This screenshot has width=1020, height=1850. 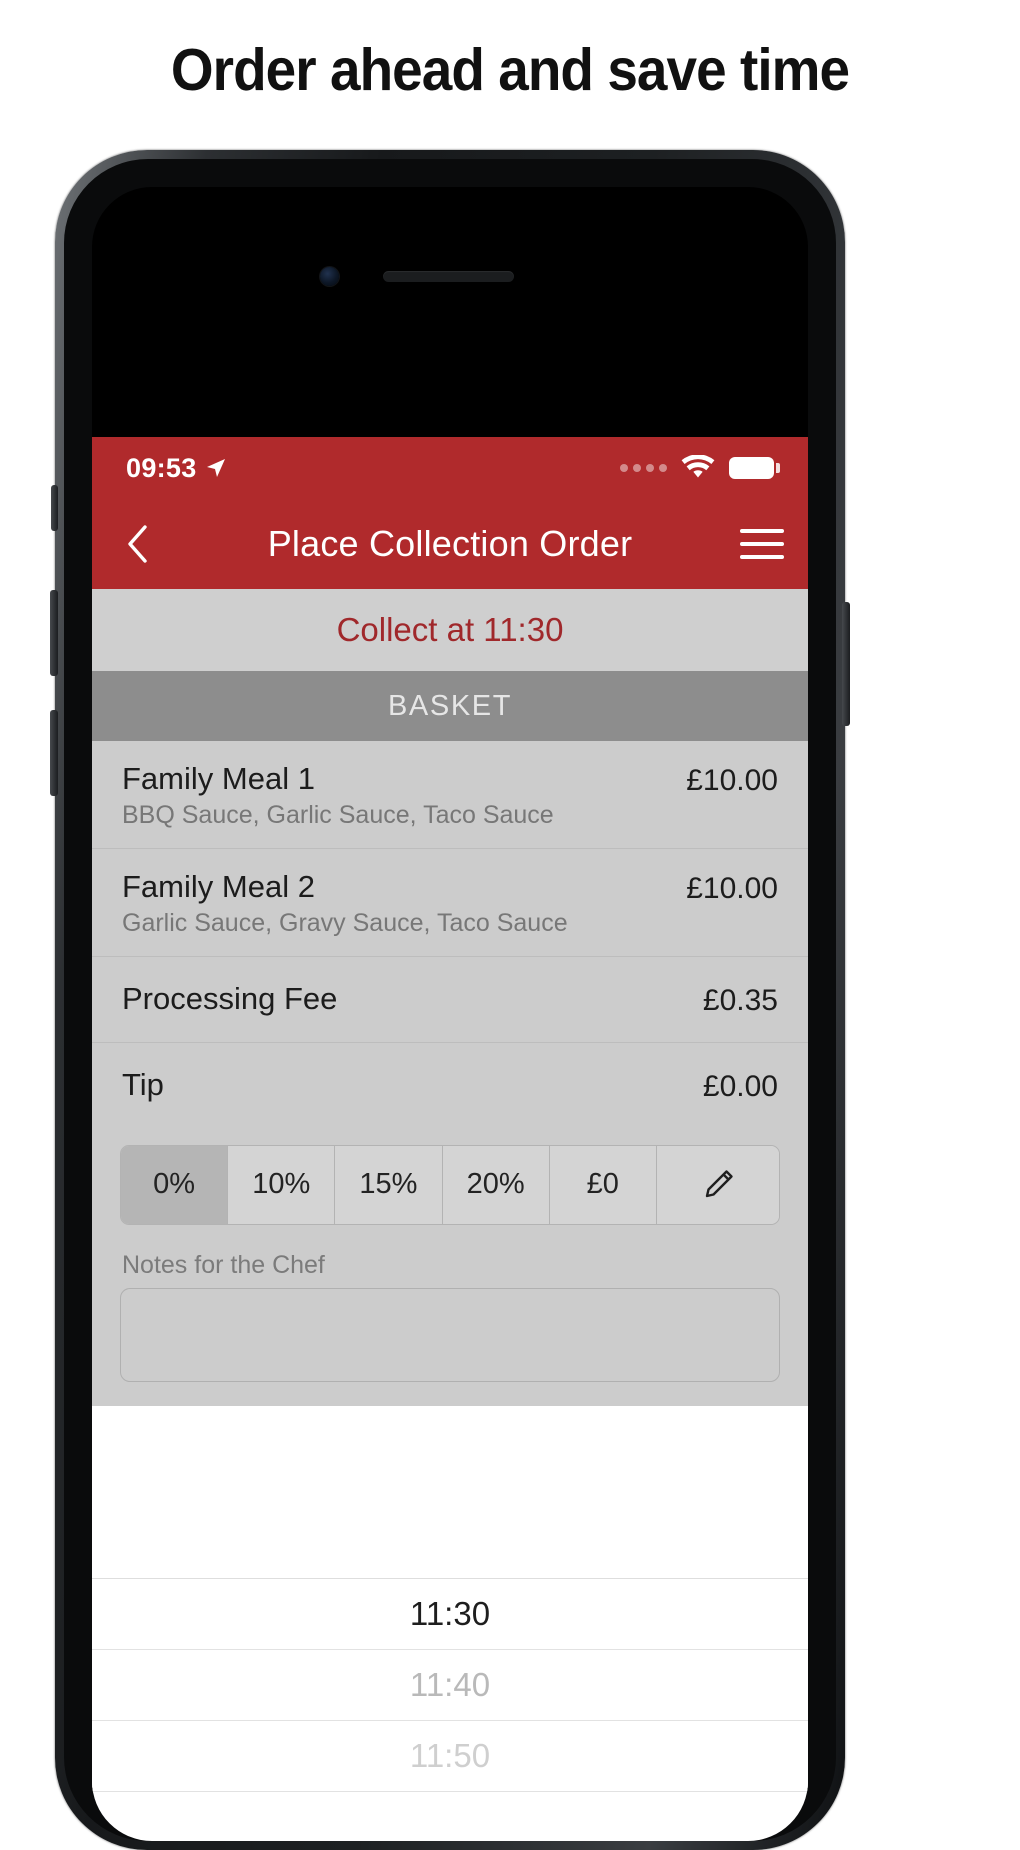 What do you see at coordinates (175, 1184) in the screenshot?
I see `tip-option-0: 0%` at bounding box center [175, 1184].